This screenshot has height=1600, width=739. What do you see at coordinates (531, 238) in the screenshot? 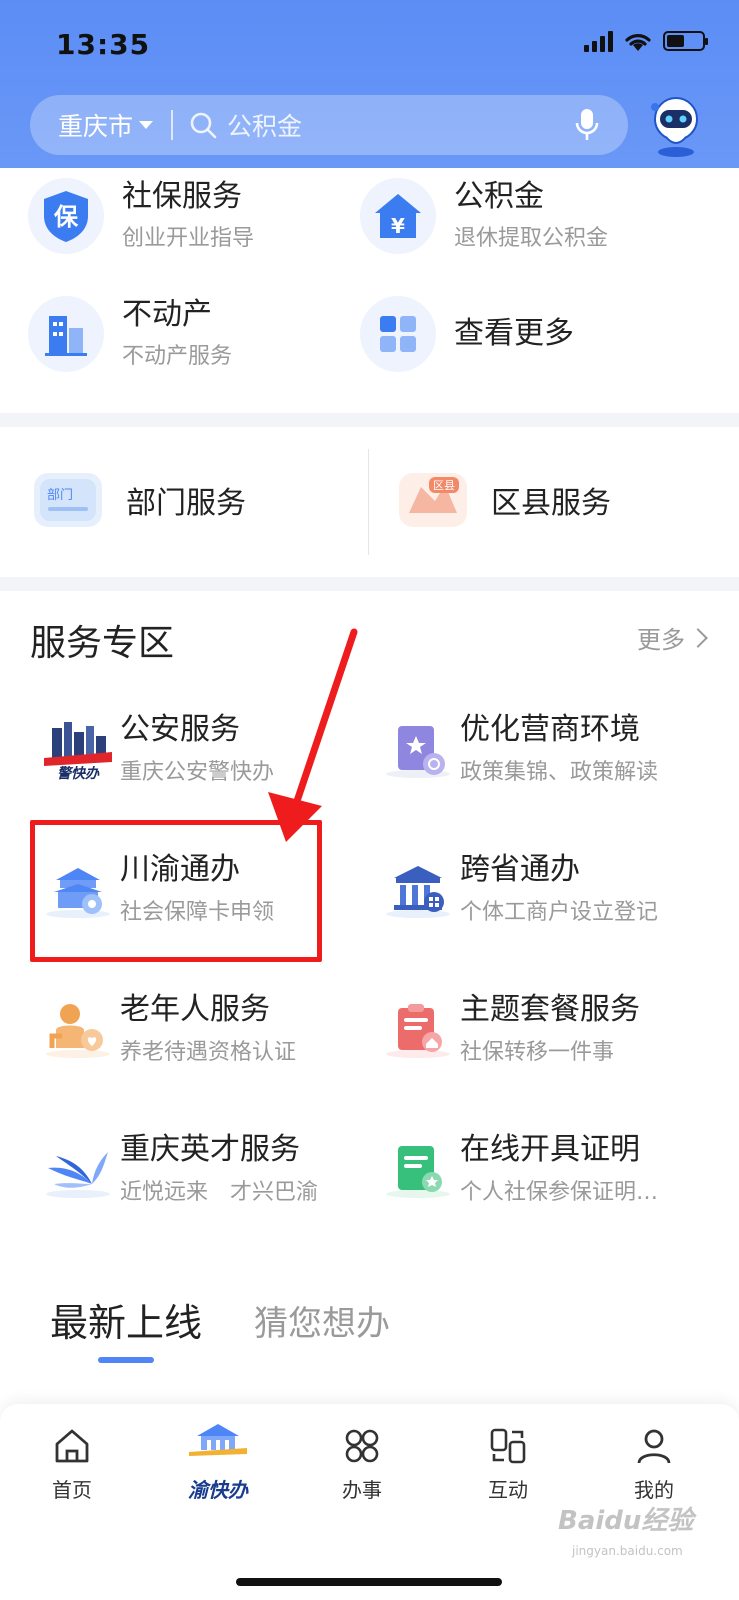
I see `service-subtitle: 退休提取公积金` at bounding box center [531, 238].